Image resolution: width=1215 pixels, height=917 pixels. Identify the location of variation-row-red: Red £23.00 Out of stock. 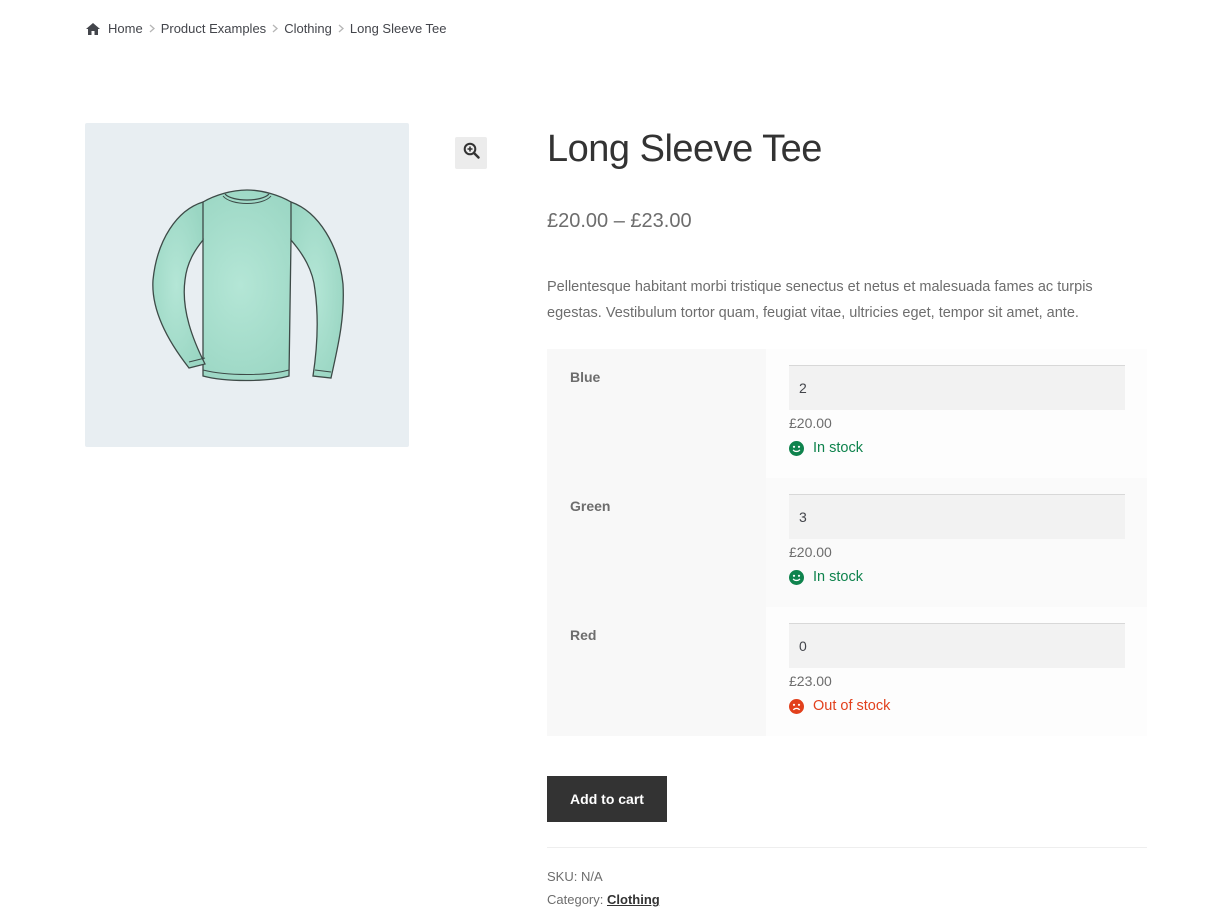
(847, 671).